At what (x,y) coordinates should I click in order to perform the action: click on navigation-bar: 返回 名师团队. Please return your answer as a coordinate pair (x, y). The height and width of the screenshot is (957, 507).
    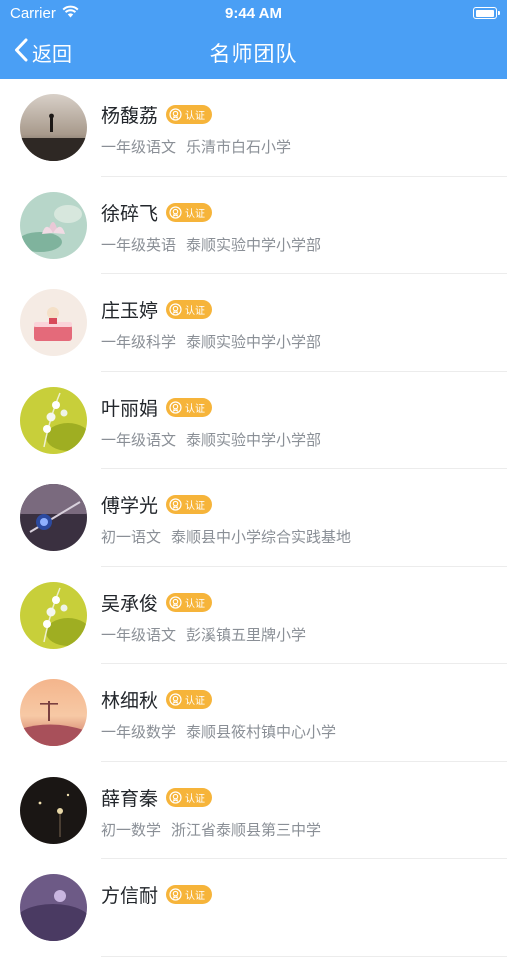
    Looking at the image, I should click on (253, 53).